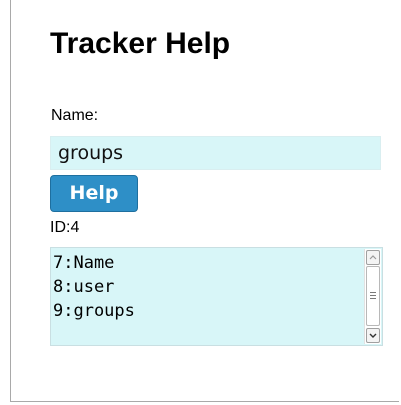  What do you see at coordinates (75, 227) in the screenshot?
I see `id-value: 4` at bounding box center [75, 227].